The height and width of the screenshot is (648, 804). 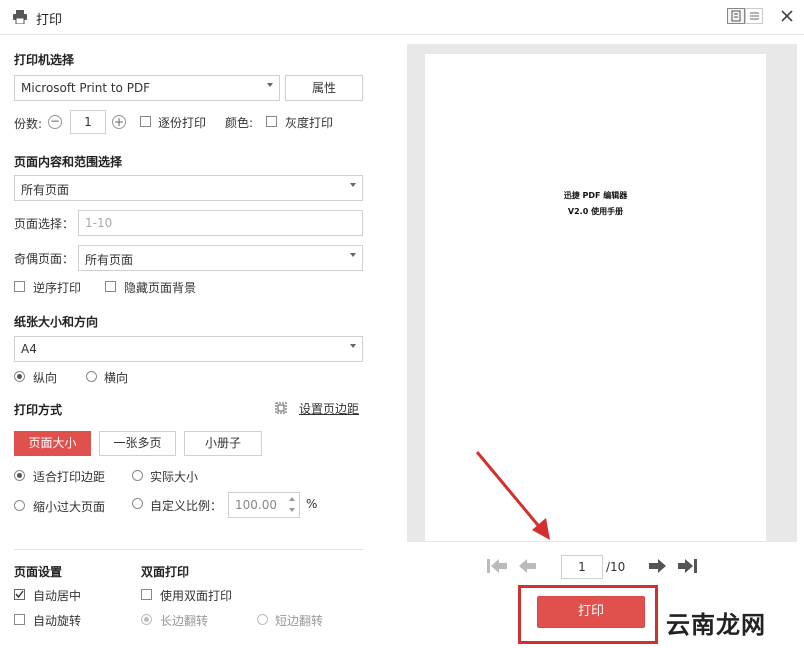 I want to click on printer-icon, so click(x=20, y=17).